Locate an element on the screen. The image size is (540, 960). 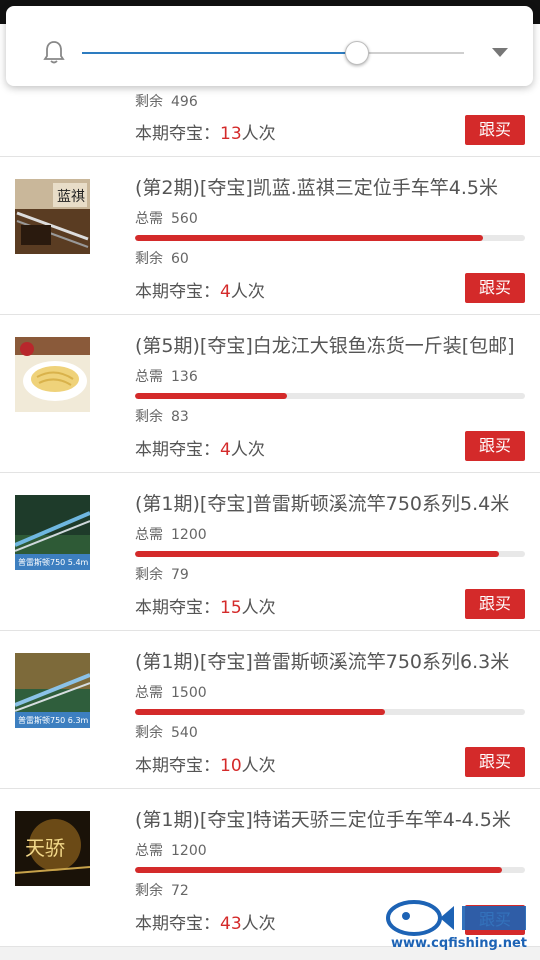
brightness-panel is located at coordinates (269, 46).